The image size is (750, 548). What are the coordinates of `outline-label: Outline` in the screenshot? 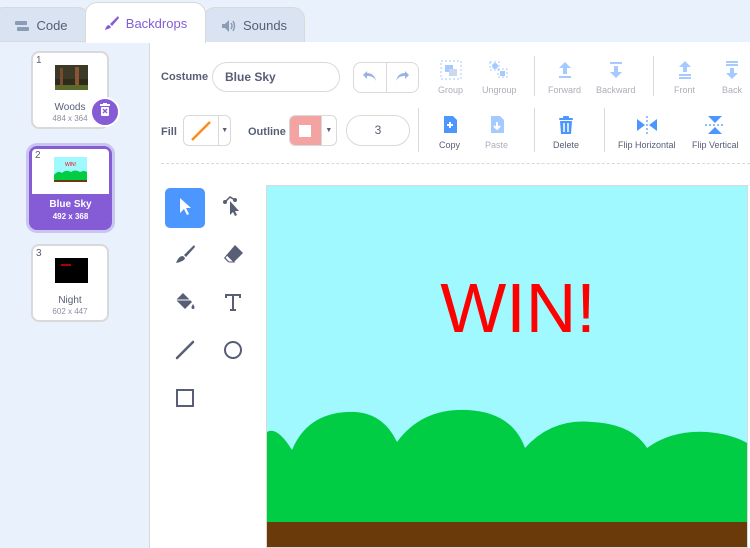 It's located at (267, 132).